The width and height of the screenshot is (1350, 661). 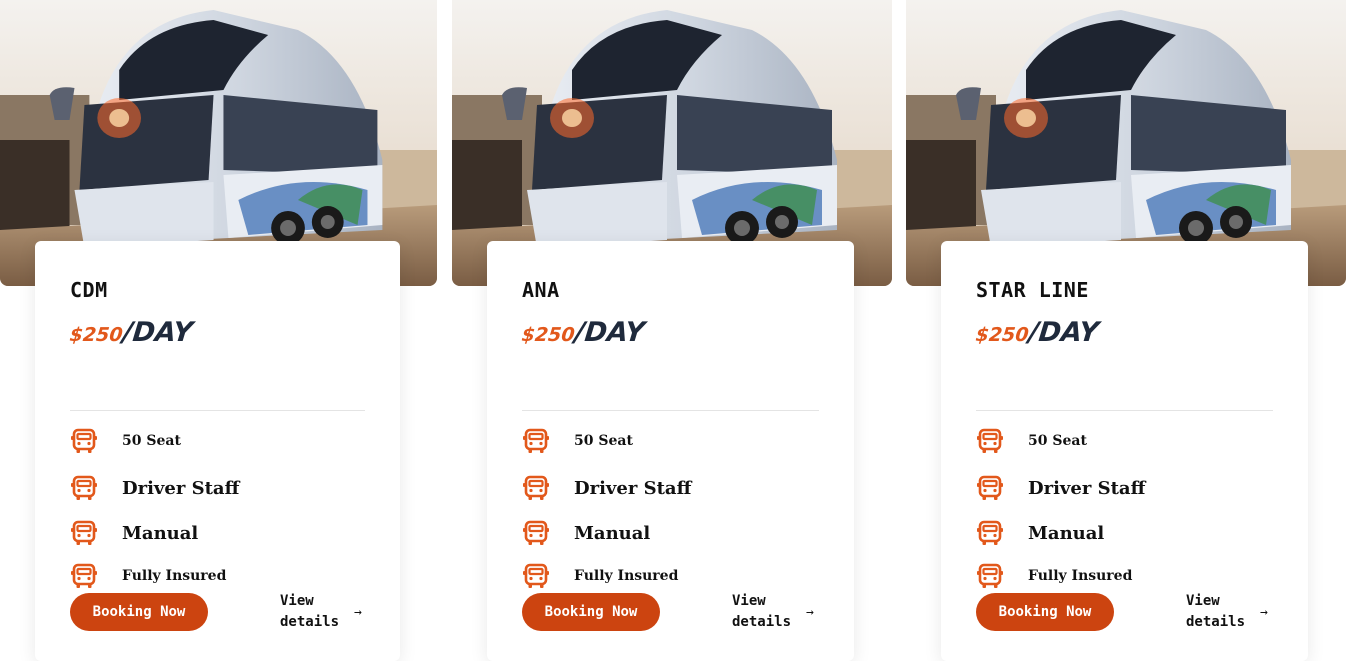 I want to click on vehicle-name: STAR LINE, so click(x=1032, y=290).